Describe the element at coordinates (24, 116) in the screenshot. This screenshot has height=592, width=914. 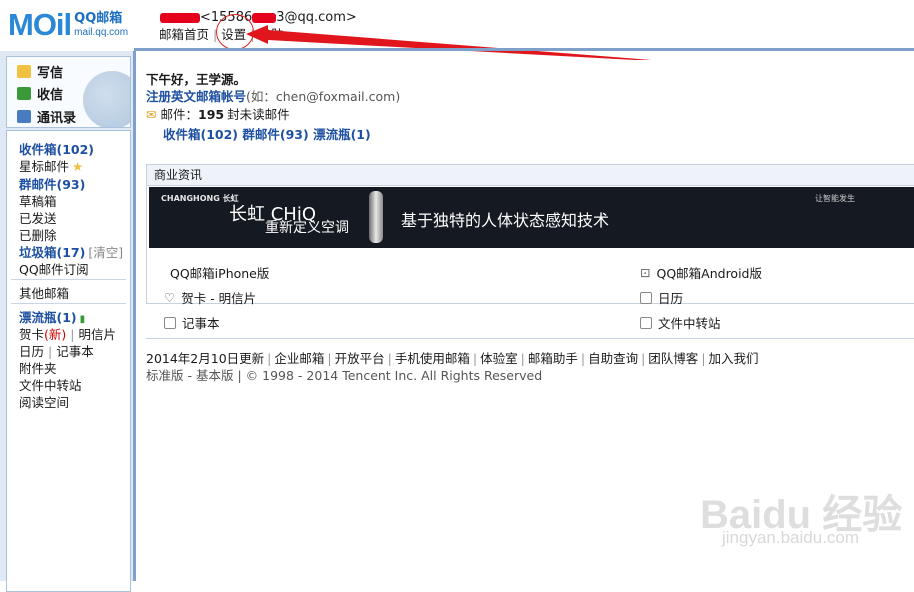
I see `contacts-icon` at that location.